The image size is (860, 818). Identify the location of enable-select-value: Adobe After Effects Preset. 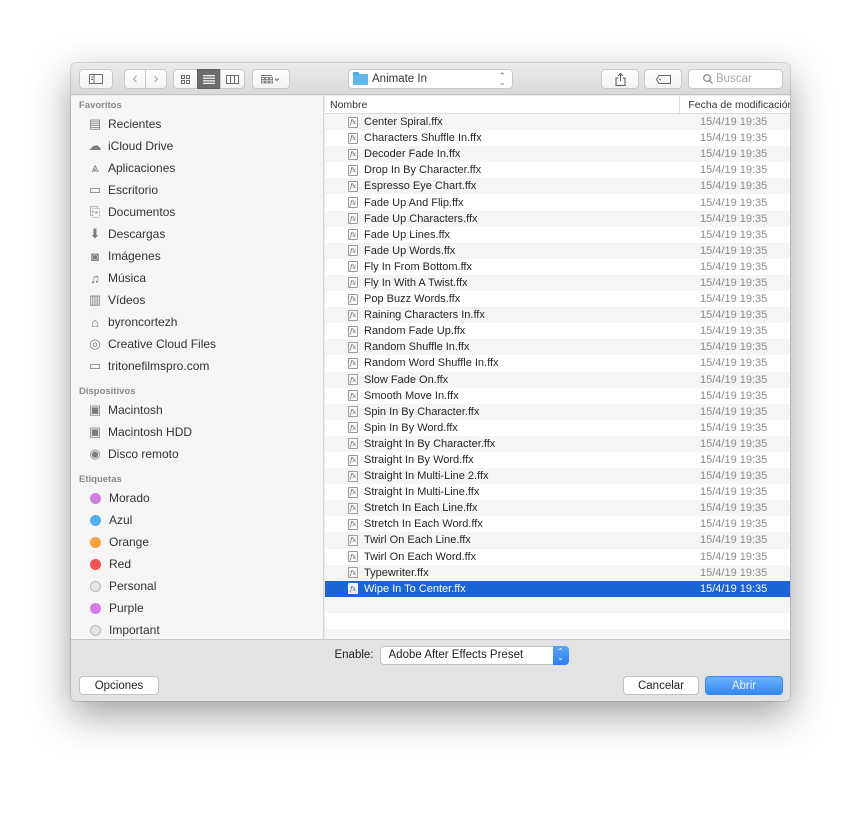
(456, 655).